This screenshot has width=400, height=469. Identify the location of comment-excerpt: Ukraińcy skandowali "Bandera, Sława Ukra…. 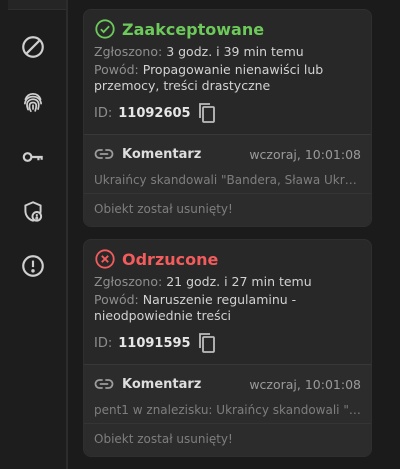
(232, 180).